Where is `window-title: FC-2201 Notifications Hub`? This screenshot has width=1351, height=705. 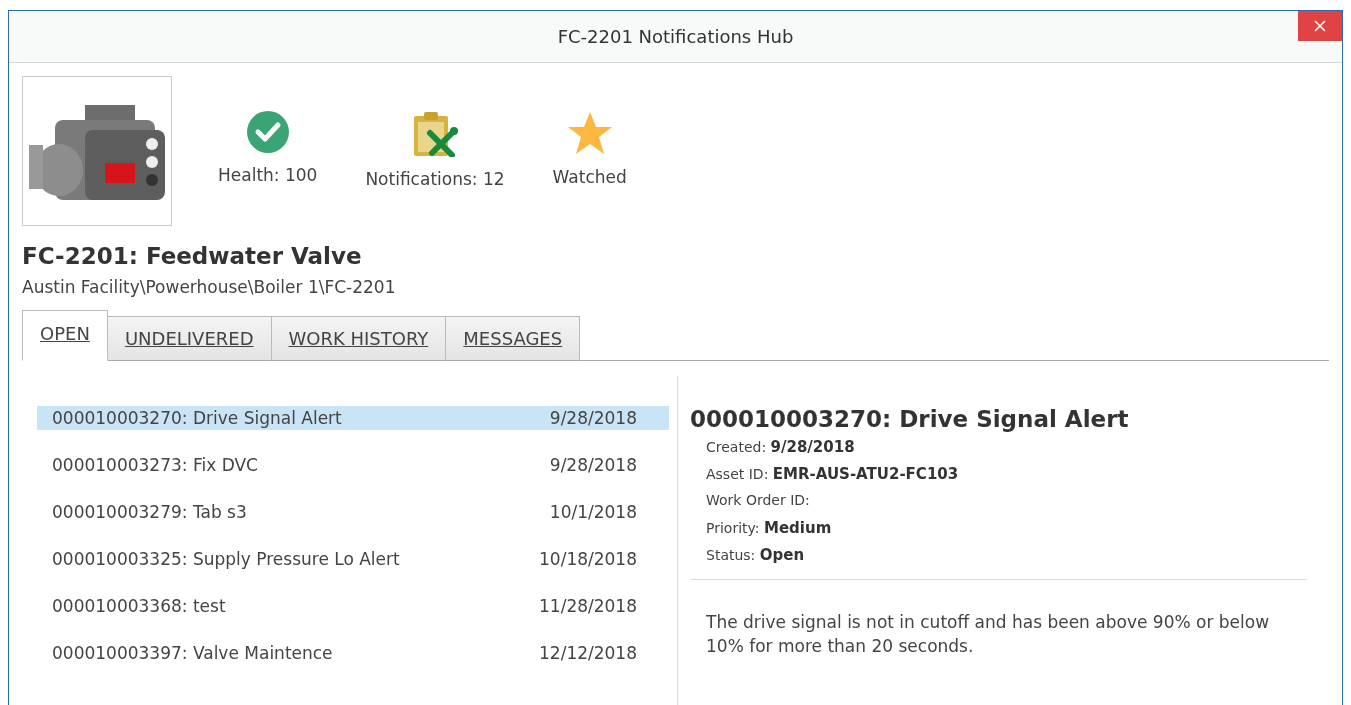
window-title: FC-2201 Notifications Hub is located at coordinates (675, 36).